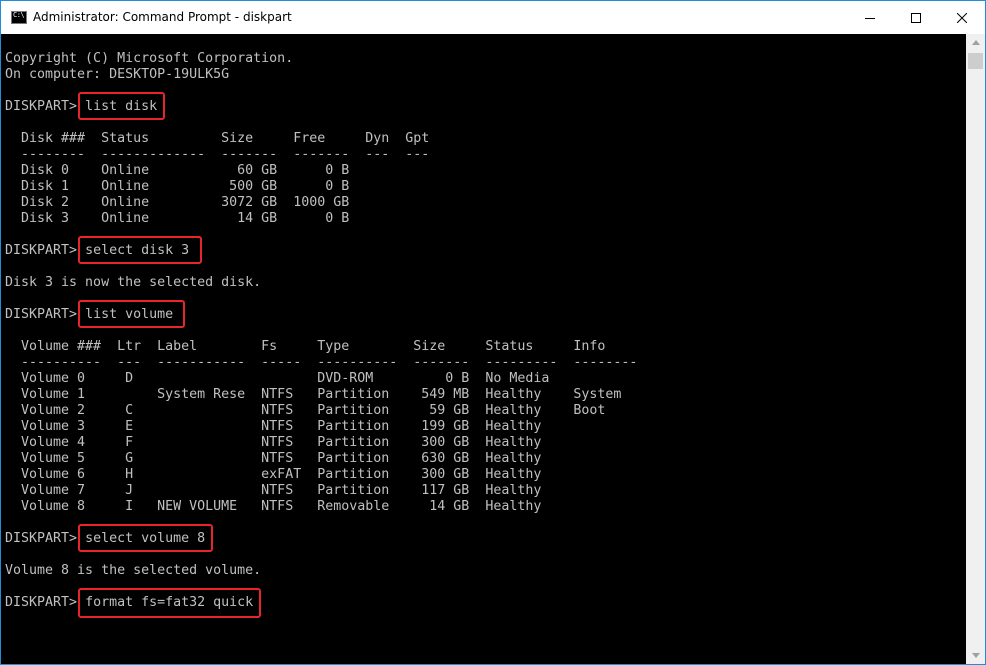  I want to click on scroll-thumb, so click(975, 61).